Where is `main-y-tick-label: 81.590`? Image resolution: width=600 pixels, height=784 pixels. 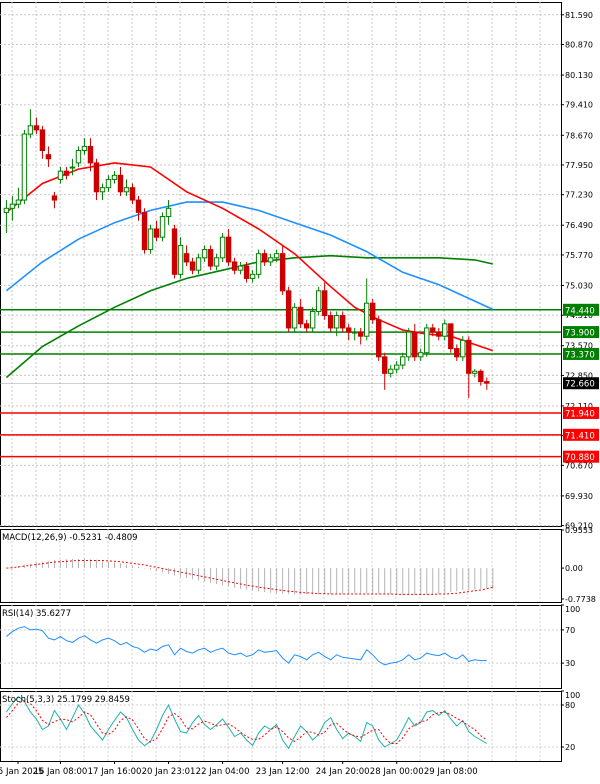
main-y-tick-label: 81.590 is located at coordinates (579, 15).